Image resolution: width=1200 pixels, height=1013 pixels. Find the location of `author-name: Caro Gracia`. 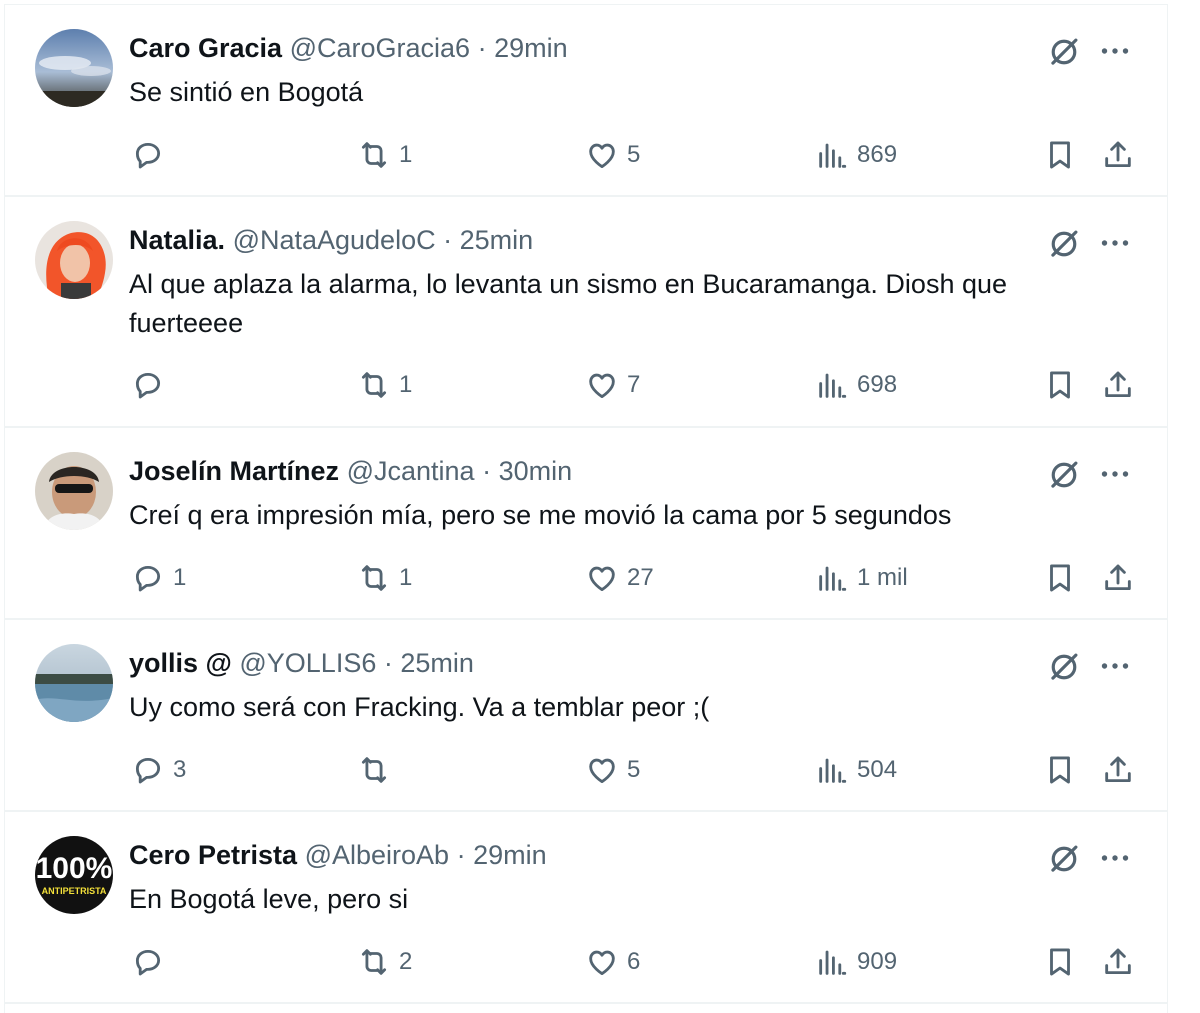

author-name: Caro Gracia is located at coordinates (205, 48).